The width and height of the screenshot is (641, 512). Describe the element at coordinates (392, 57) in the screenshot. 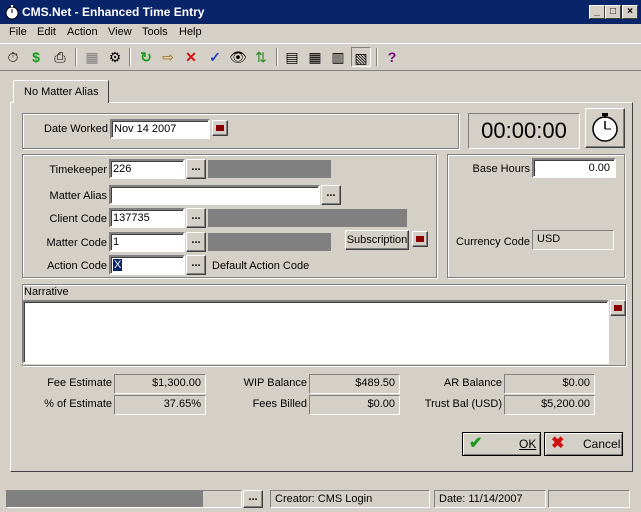

I see `help-icon: ?` at that location.